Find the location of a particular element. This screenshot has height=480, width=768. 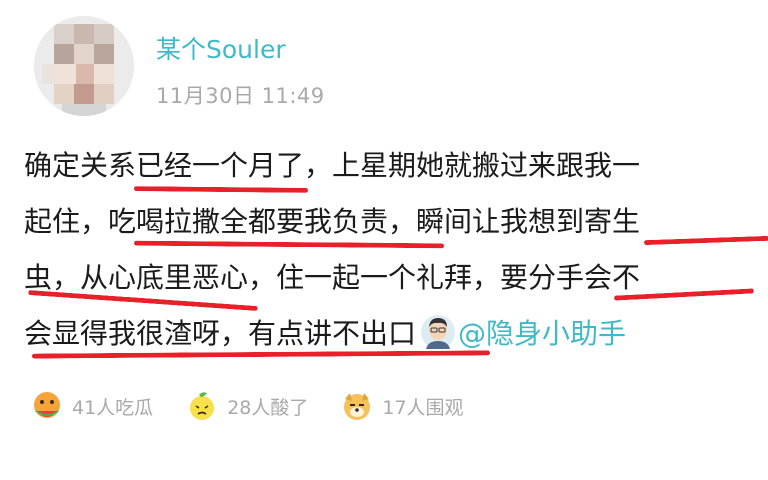

post-text: 虫，从心底里恶心，住一起一个礼拜，要分手会不 is located at coordinates (332, 277).